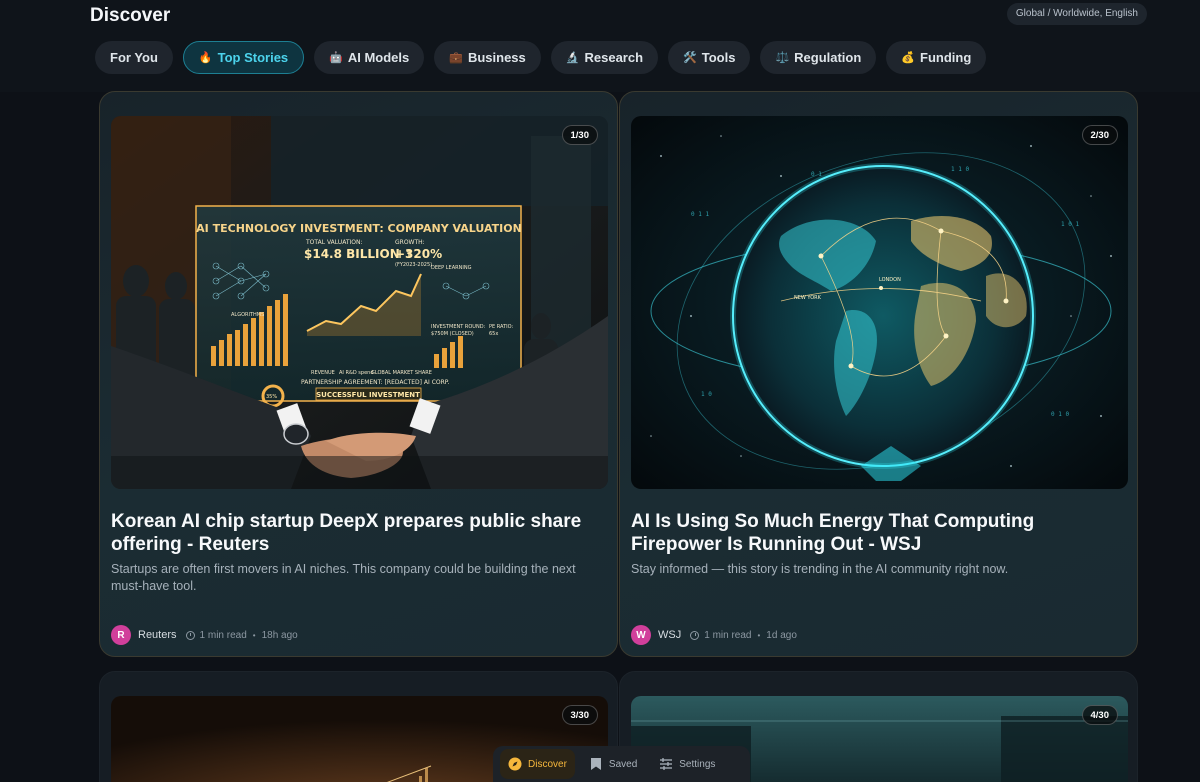 This screenshot has height=782, width=1200. What do you see at coordinates (700, 214) in the screenshot?
I see `svg-text: 0 1 1` at bounding box center [700, 214].